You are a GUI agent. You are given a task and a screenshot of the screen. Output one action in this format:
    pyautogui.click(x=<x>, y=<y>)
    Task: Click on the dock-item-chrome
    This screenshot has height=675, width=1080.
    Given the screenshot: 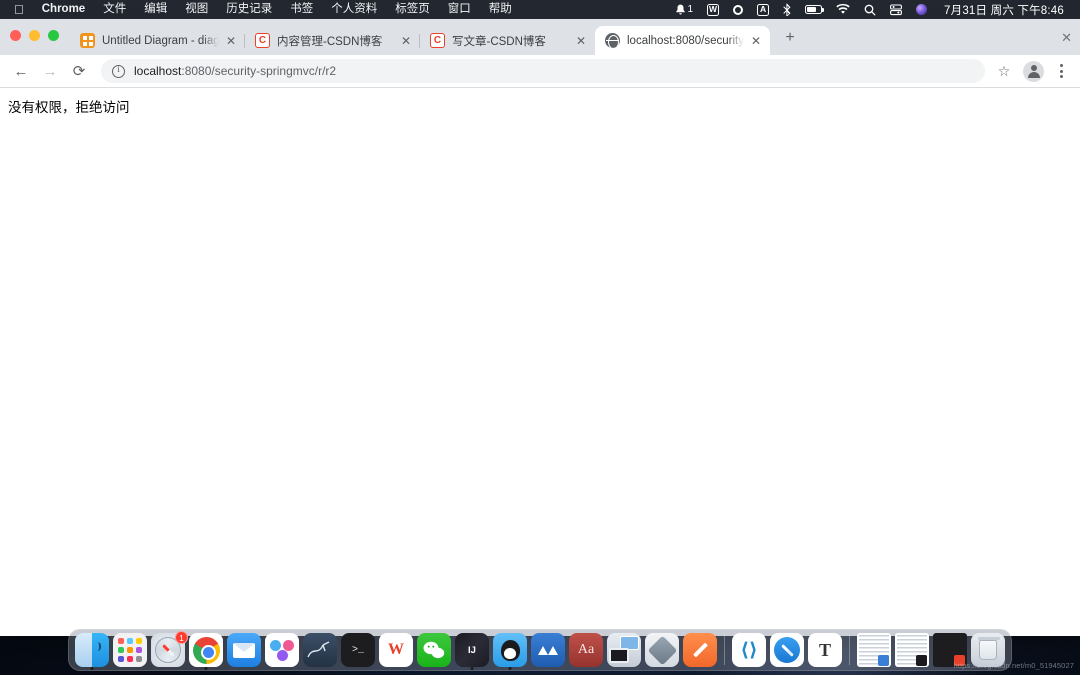 What is the action you would take?
    pyautogui.click(x=206, y=651)
    